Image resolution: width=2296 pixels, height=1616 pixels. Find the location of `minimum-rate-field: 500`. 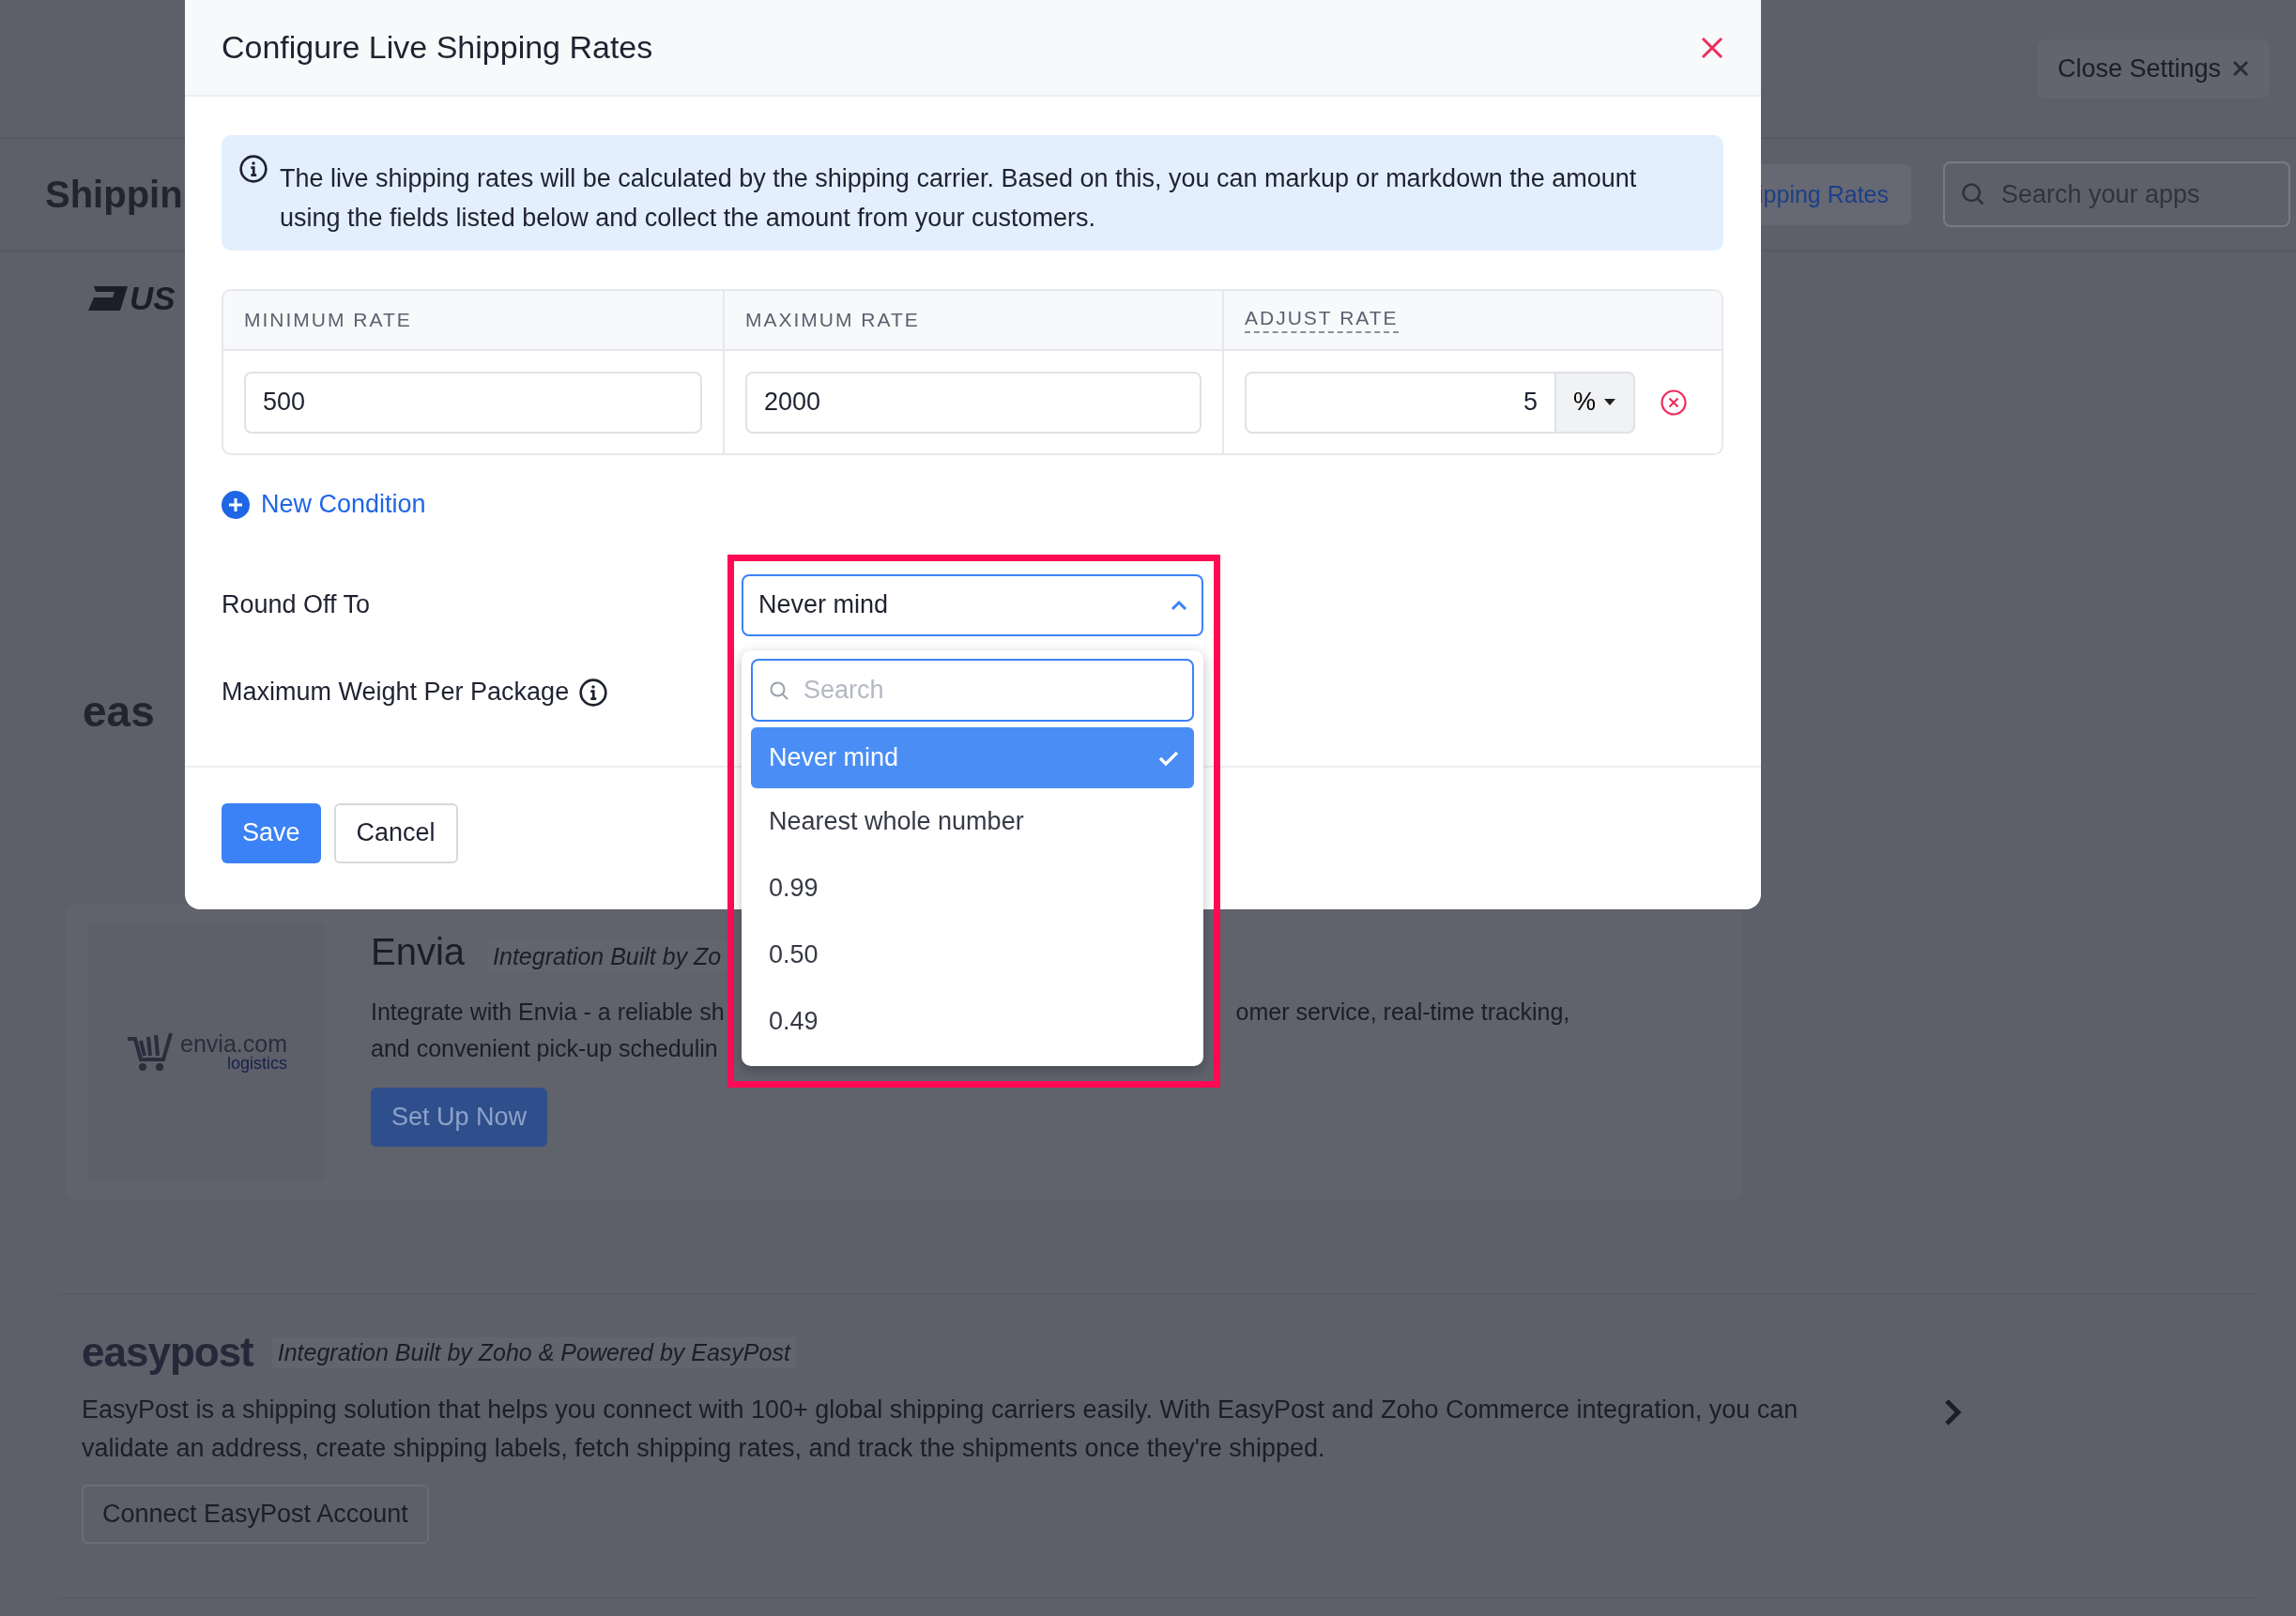

minimum-rate-field: 500 is located at coordinates (473, 402).